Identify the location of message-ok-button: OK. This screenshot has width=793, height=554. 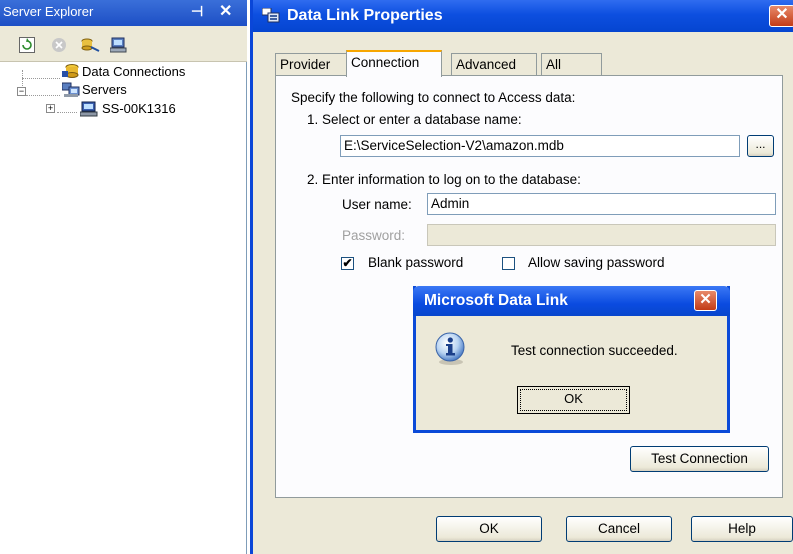
(573, 400).